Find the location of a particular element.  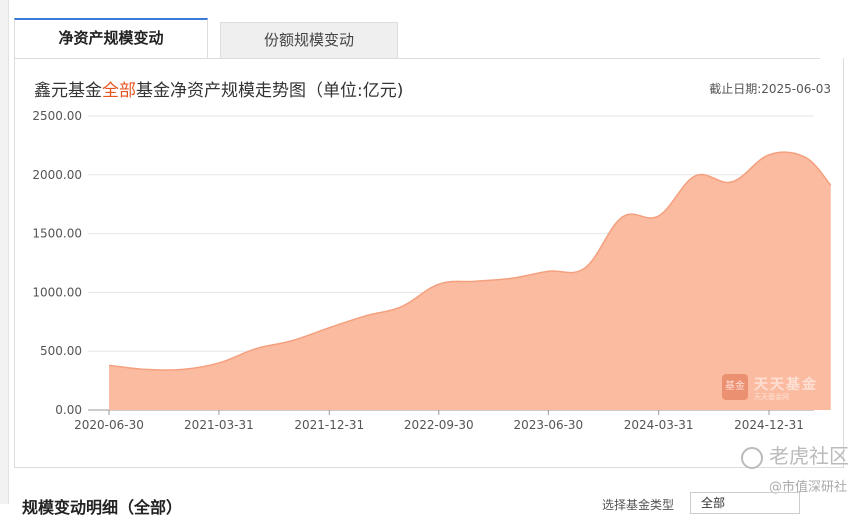

y-tick-label: 1000.00 is located at coordinates (57, 292).